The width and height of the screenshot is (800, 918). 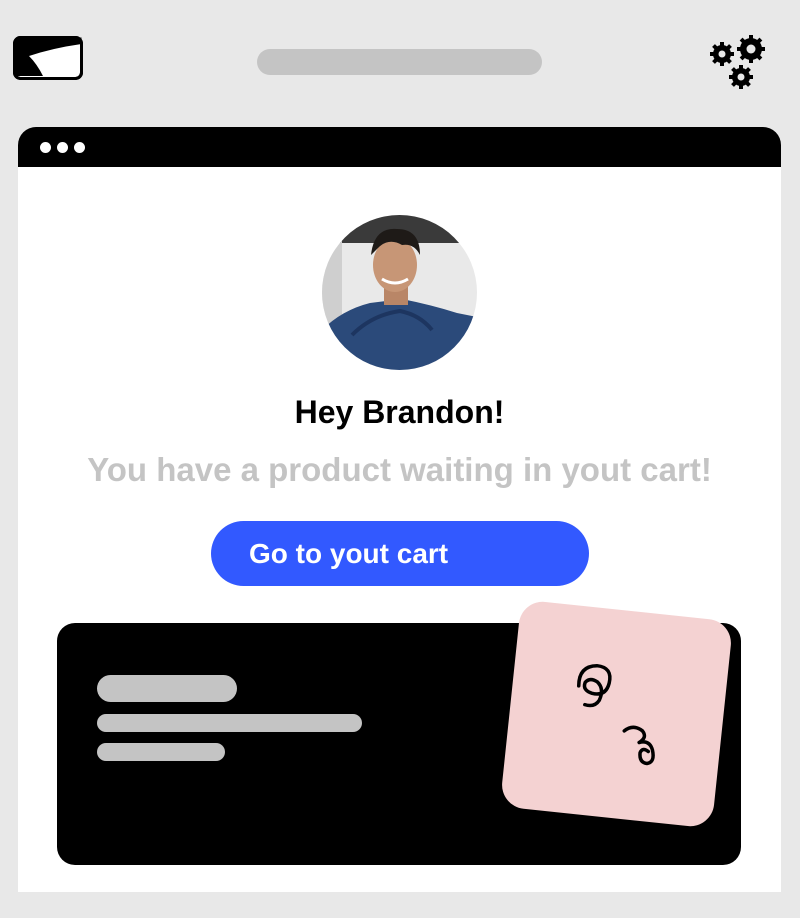 I want to click on greeting-heading: Hey Brandon!, so click(x=399, y=412).